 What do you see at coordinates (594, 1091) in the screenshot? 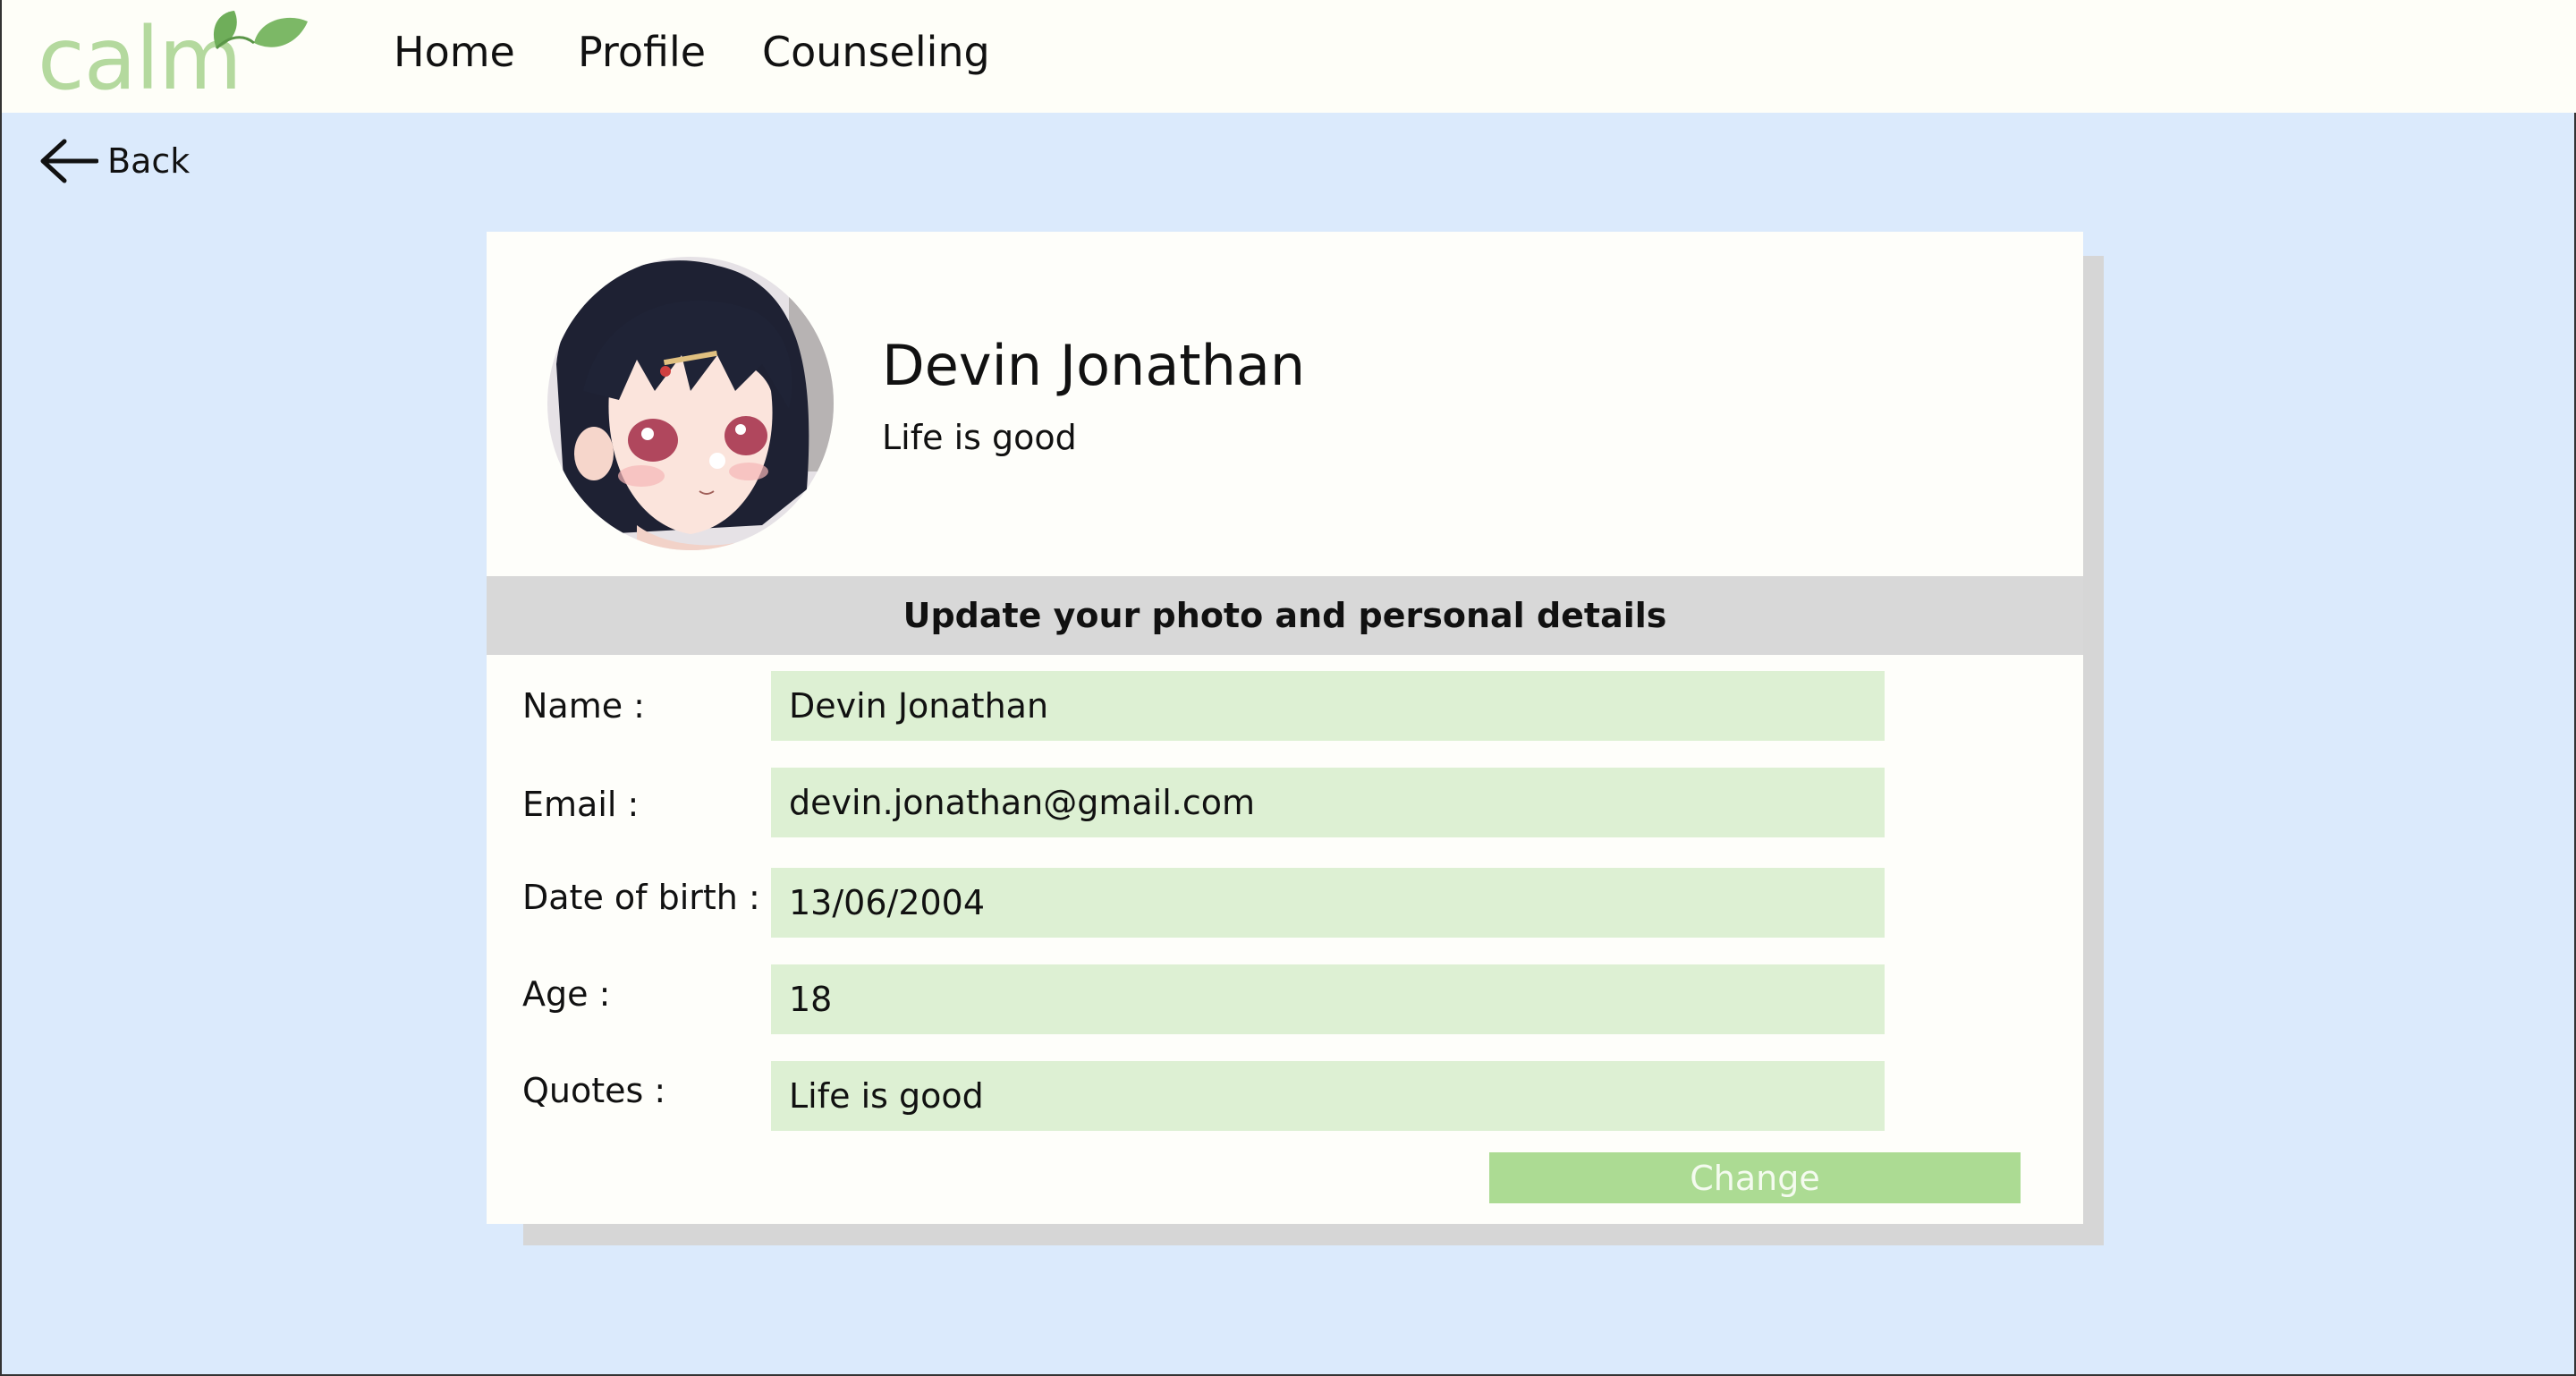
I see `quotes-label: Quotes :` at bounding box center [594, 1091].